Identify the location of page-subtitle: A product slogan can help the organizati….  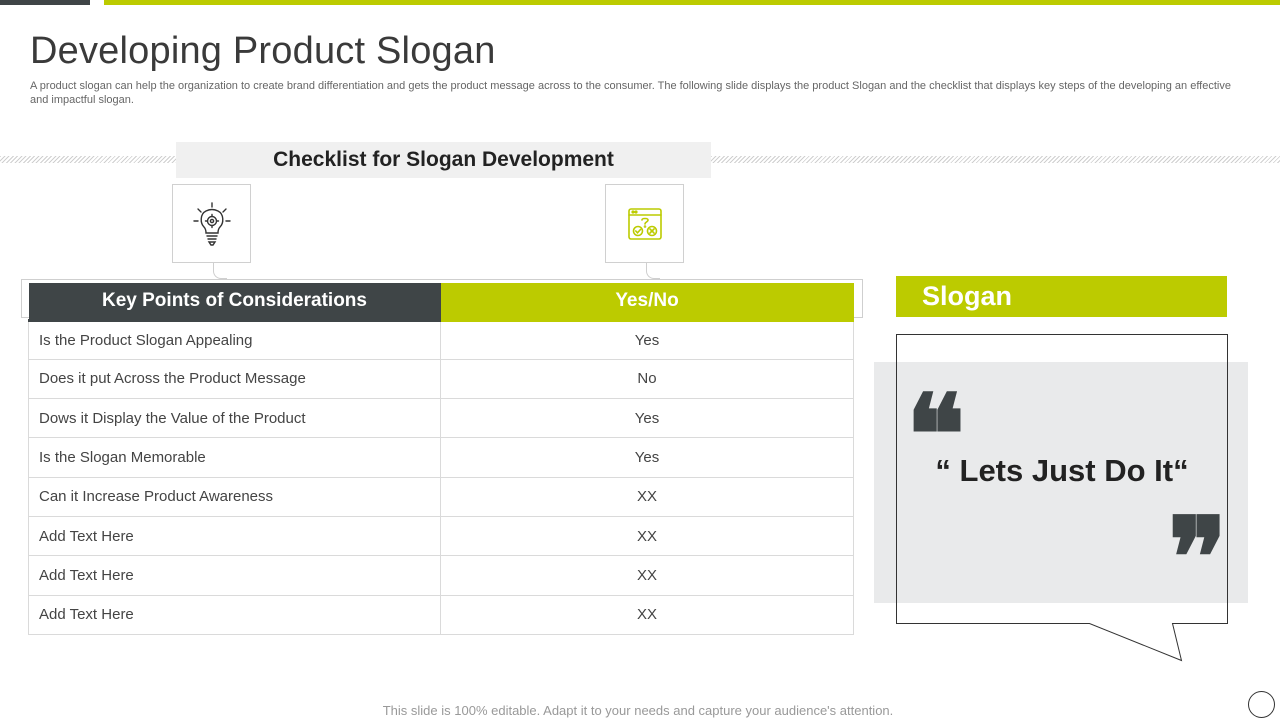
(630, 93).